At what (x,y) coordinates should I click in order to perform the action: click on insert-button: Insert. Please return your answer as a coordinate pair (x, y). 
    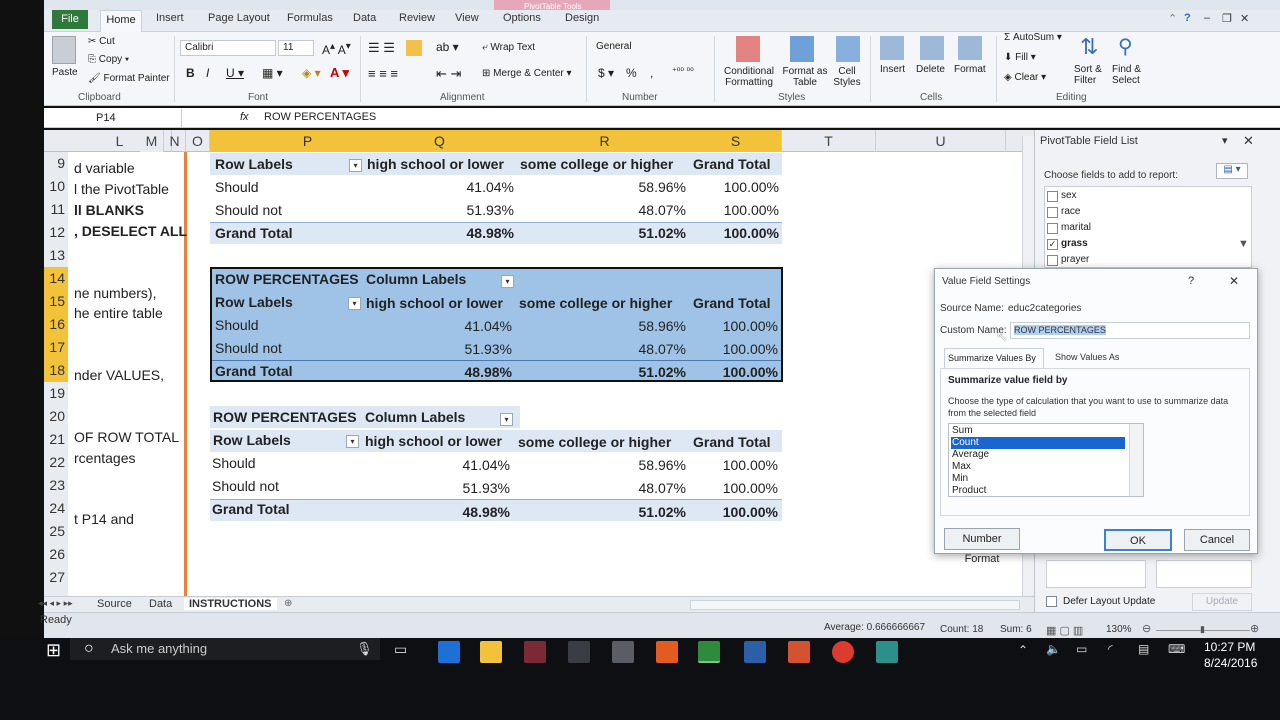
    Looking at the image, I should click on (892, 69).